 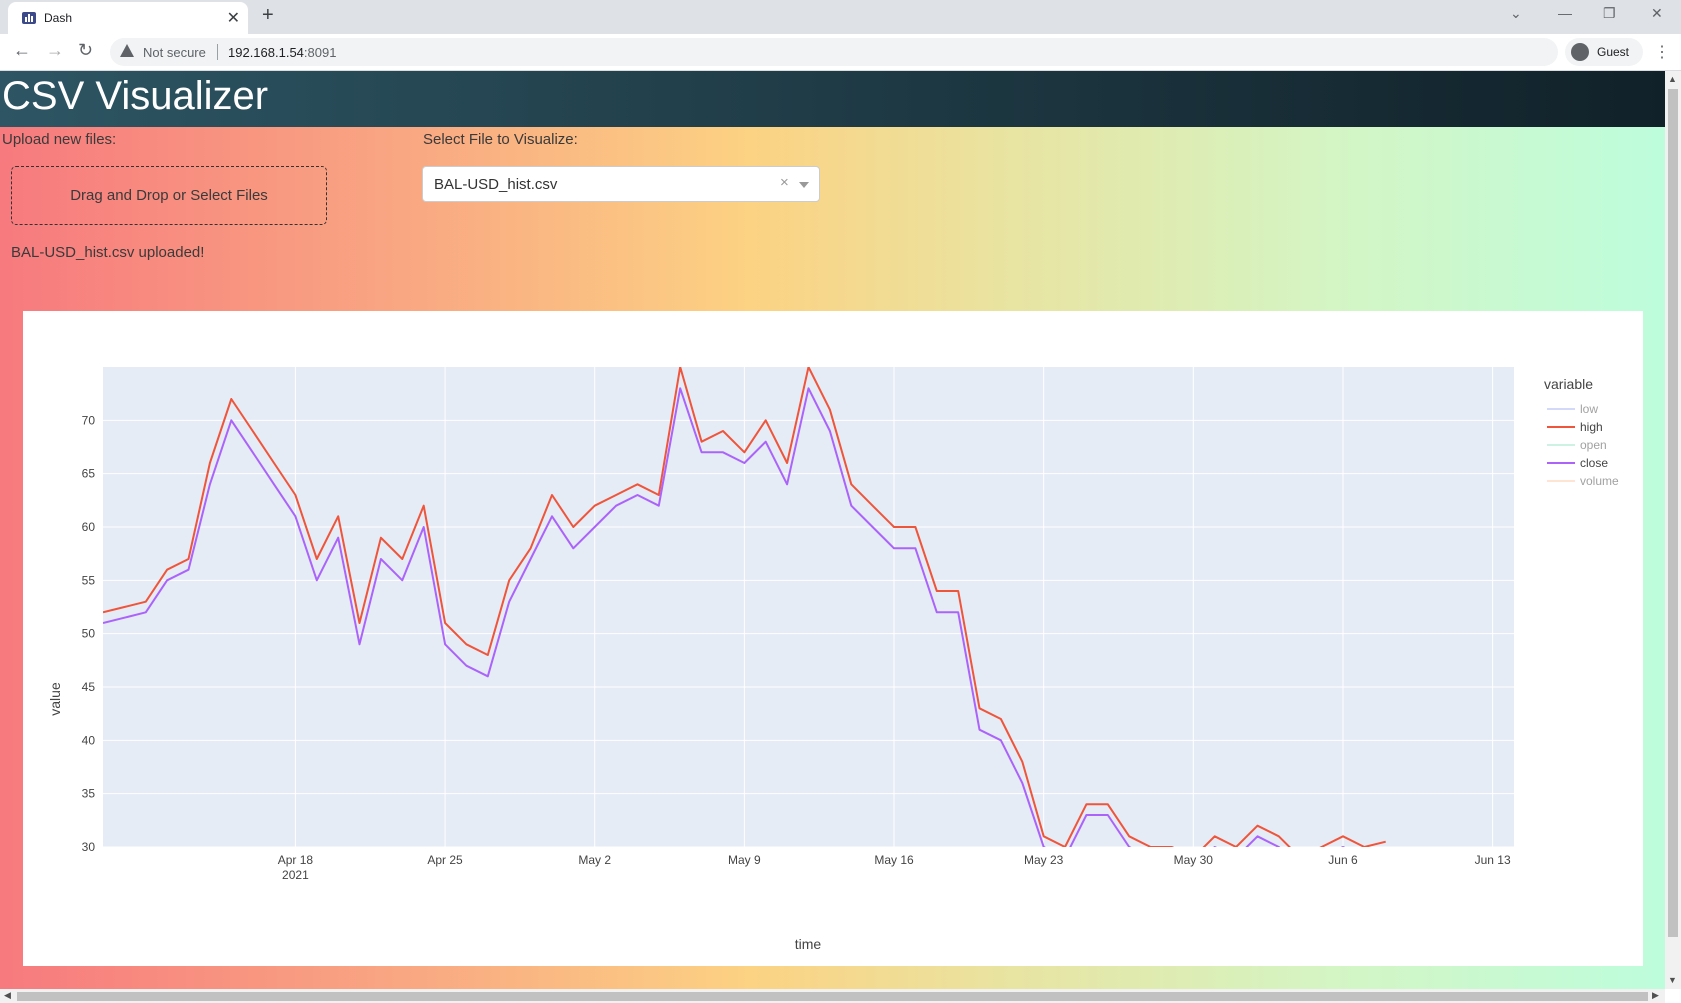 I want to click on tab-title: Dash, so click(x=58, y=18).